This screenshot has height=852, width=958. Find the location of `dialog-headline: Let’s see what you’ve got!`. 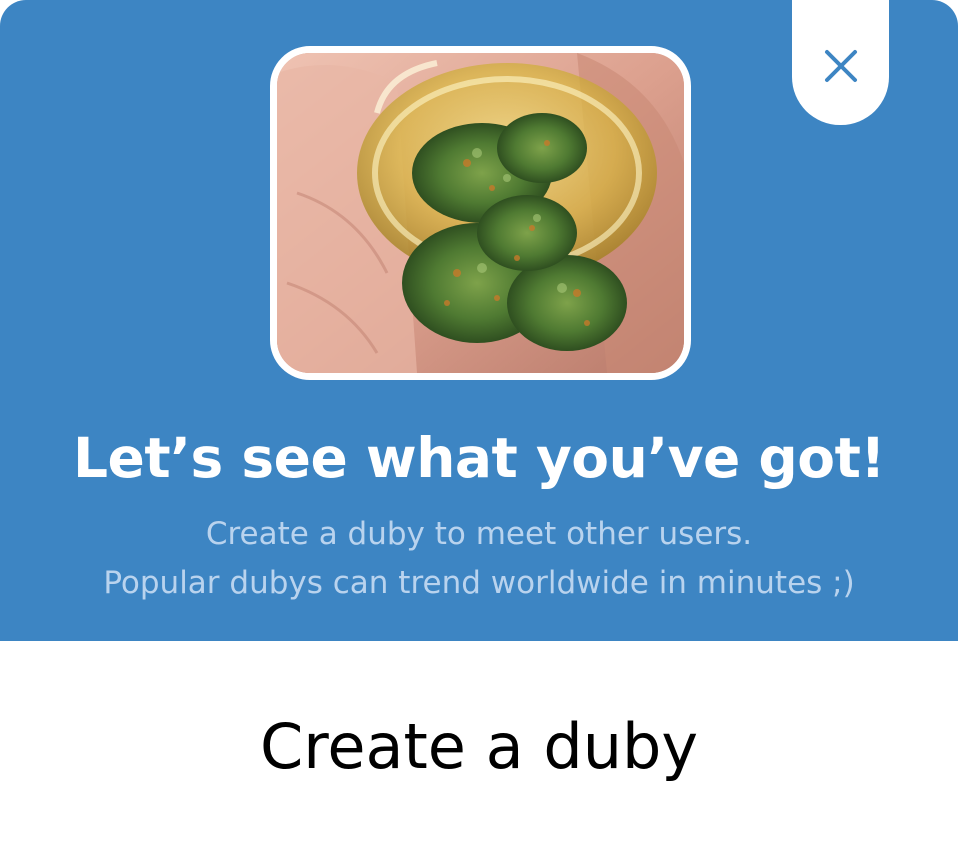

dialog-headline: Let’s see what you’ve got! is located at coordinates (479, 458).